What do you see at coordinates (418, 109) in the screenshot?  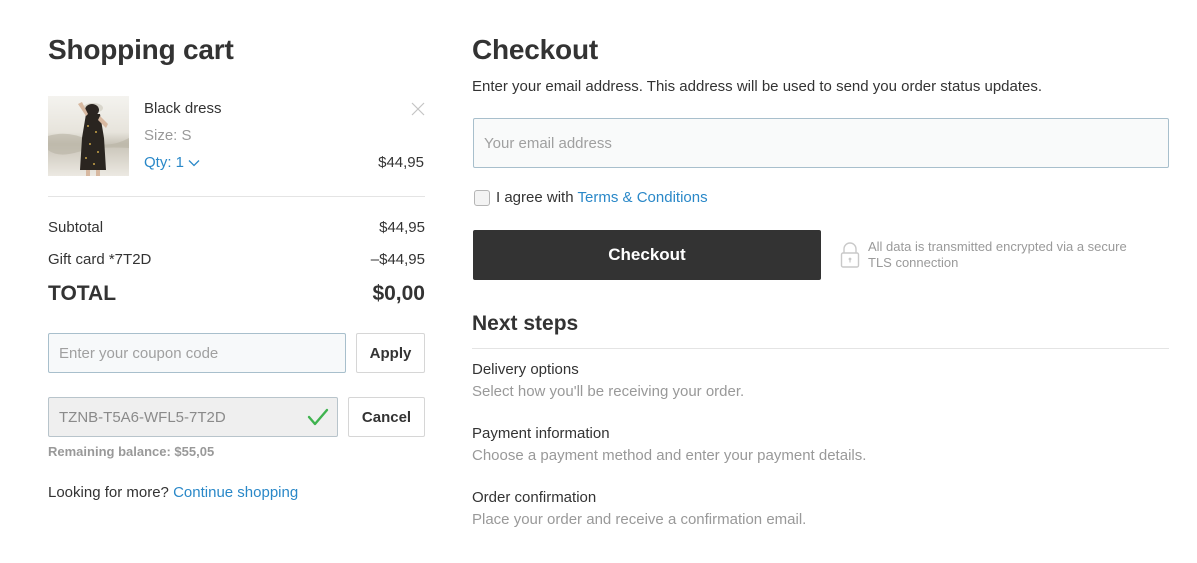 I see `close-icon` at bounding box center [418, 109].